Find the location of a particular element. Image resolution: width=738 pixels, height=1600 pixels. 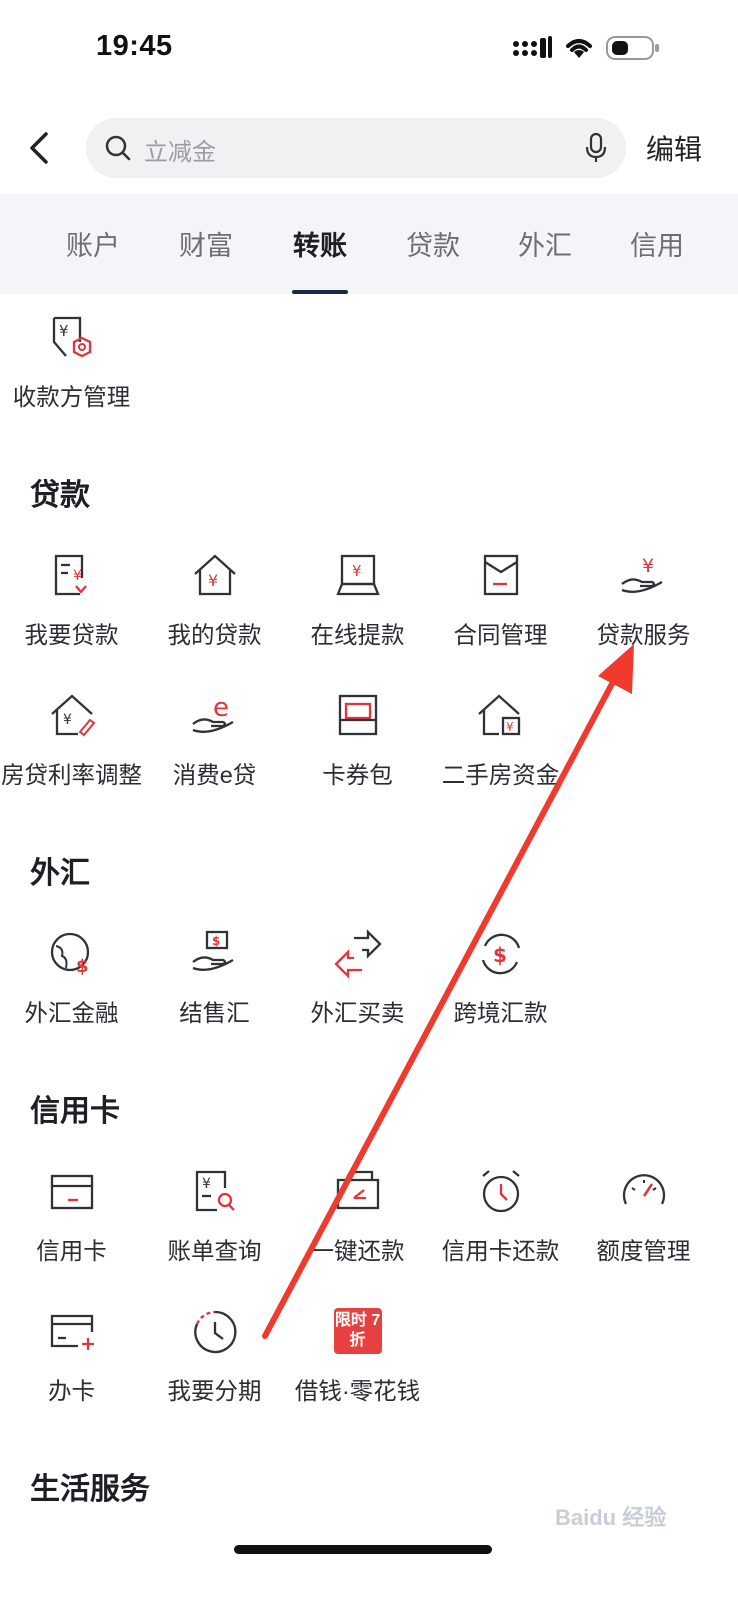

edit-button: 编辑 is located at coordinates (674, 148).